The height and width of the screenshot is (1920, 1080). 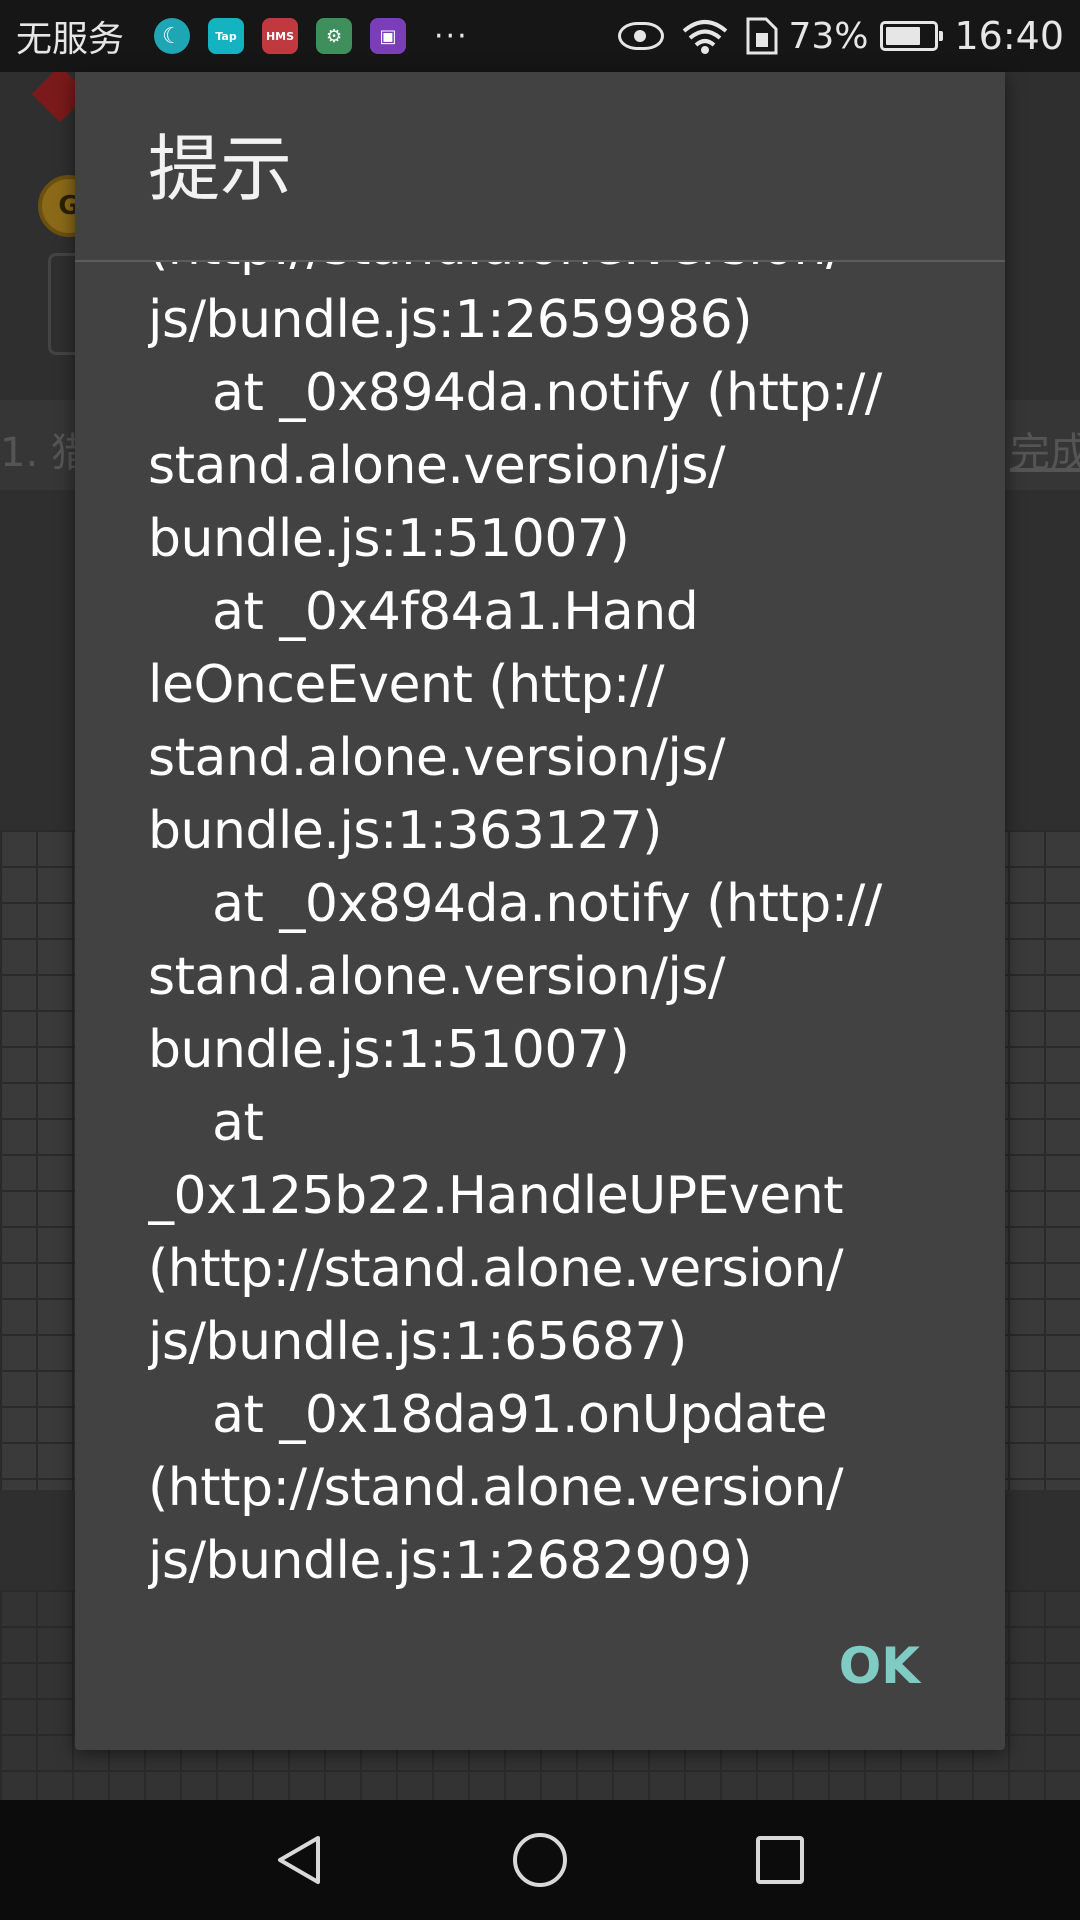 What do you see at coordinates (1045, 453) in the screenshot?
I see `background-complete-link: 完成` at bounding box center [1045, 453].